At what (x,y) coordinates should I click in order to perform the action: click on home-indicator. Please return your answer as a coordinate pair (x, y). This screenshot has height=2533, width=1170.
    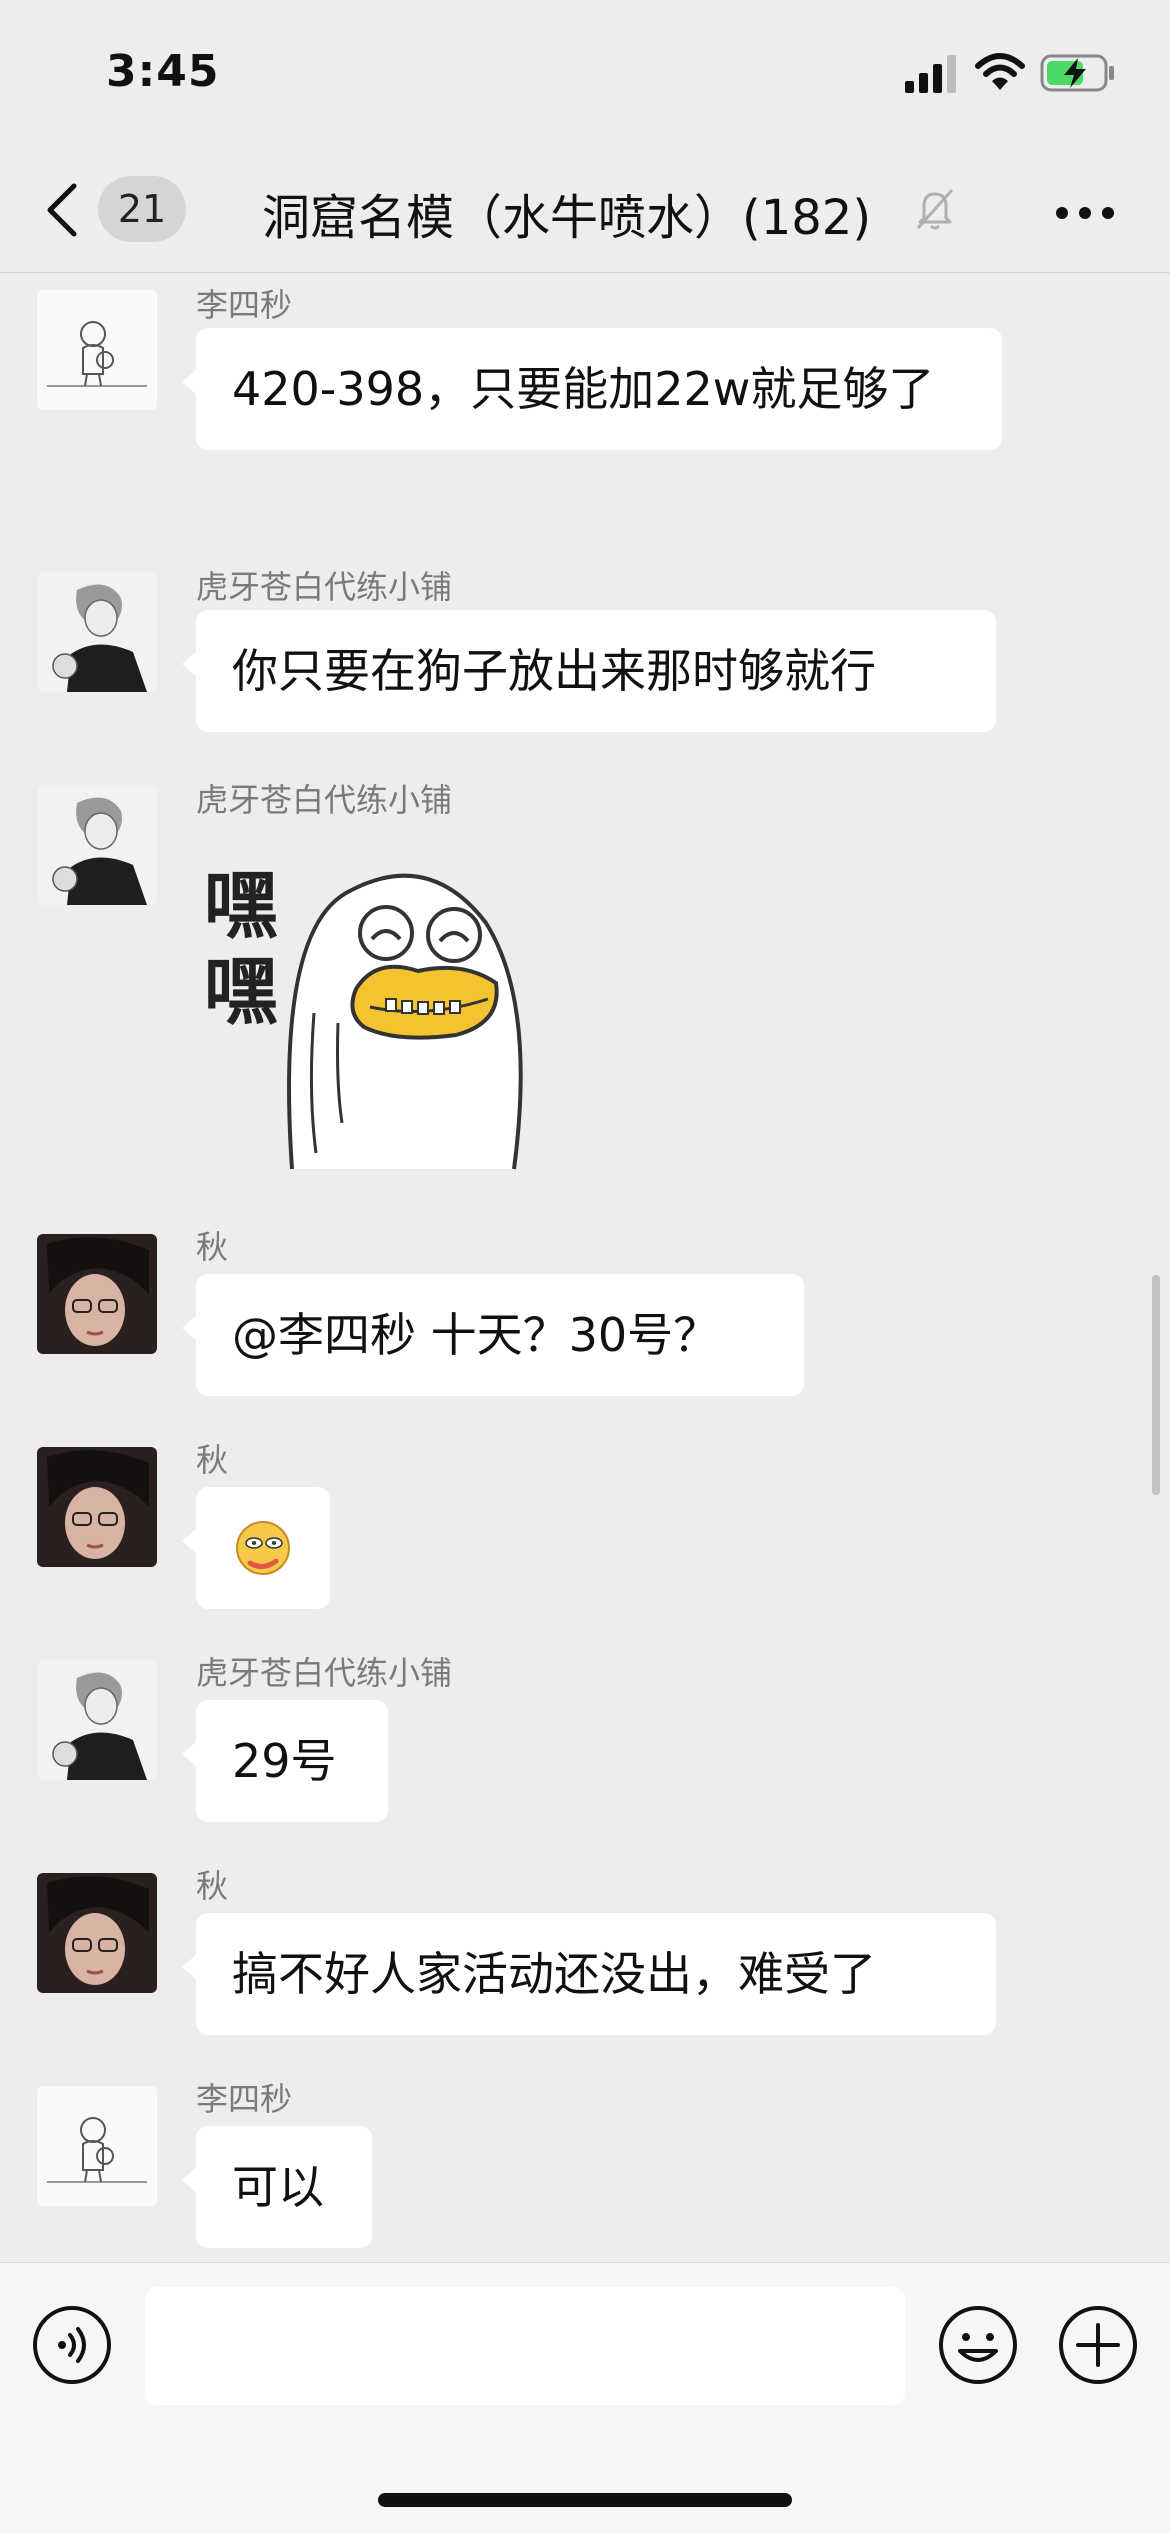
    Looking at the image, I should click on (585, 2500).